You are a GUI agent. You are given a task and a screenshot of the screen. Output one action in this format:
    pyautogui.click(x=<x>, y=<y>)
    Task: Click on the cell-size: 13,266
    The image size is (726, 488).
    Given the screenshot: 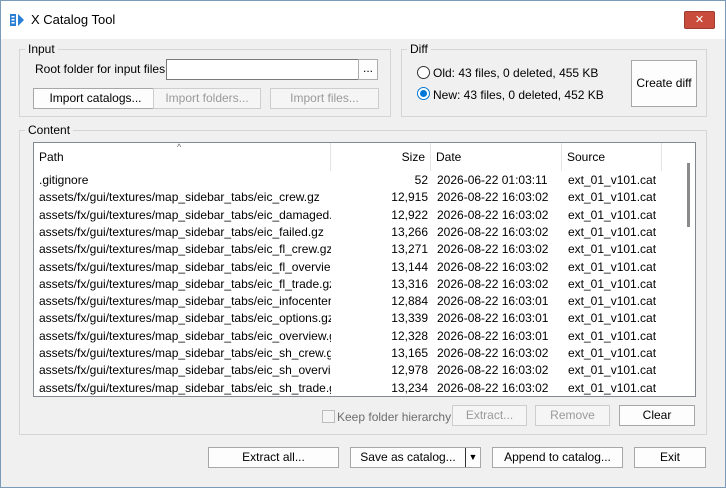 What is the action you would take?
    pyautogui.click(x=409, y=231)
    